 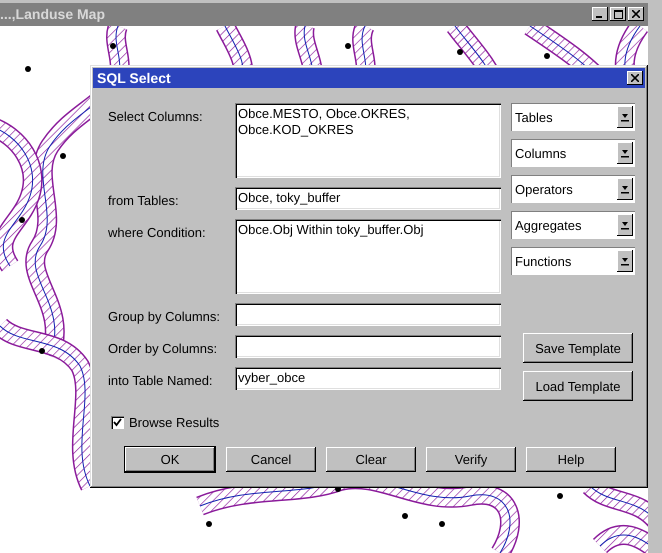 I want to click on field-label: Select Columns:, so click(x=156, y=117).